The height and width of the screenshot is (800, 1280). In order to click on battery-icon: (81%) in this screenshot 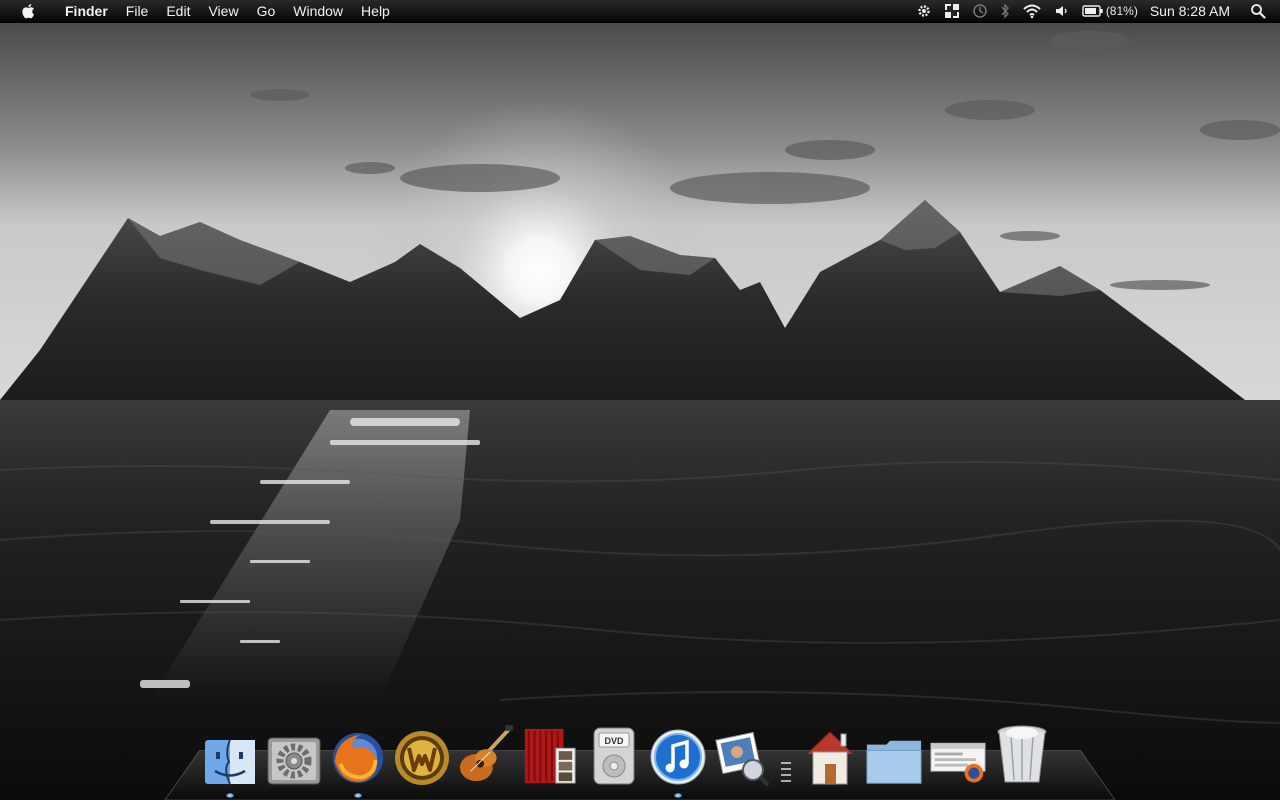, I will do `click(1110, 11)`.